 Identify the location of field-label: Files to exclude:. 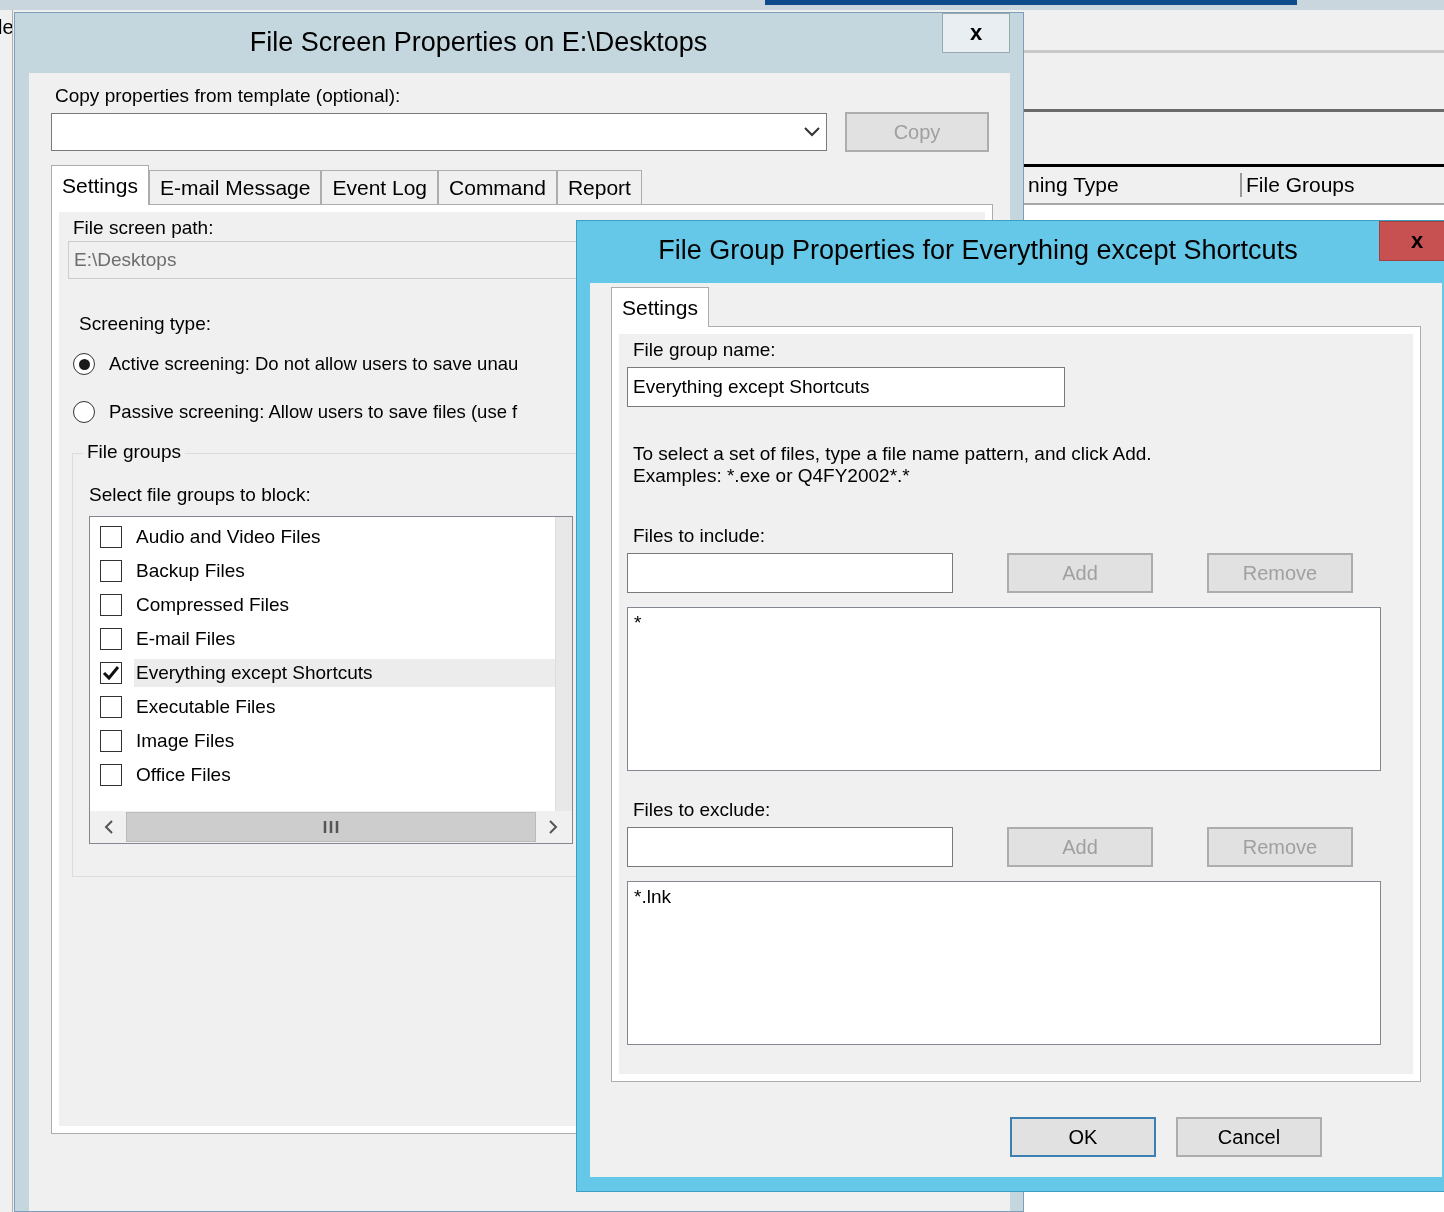
(702, 810).